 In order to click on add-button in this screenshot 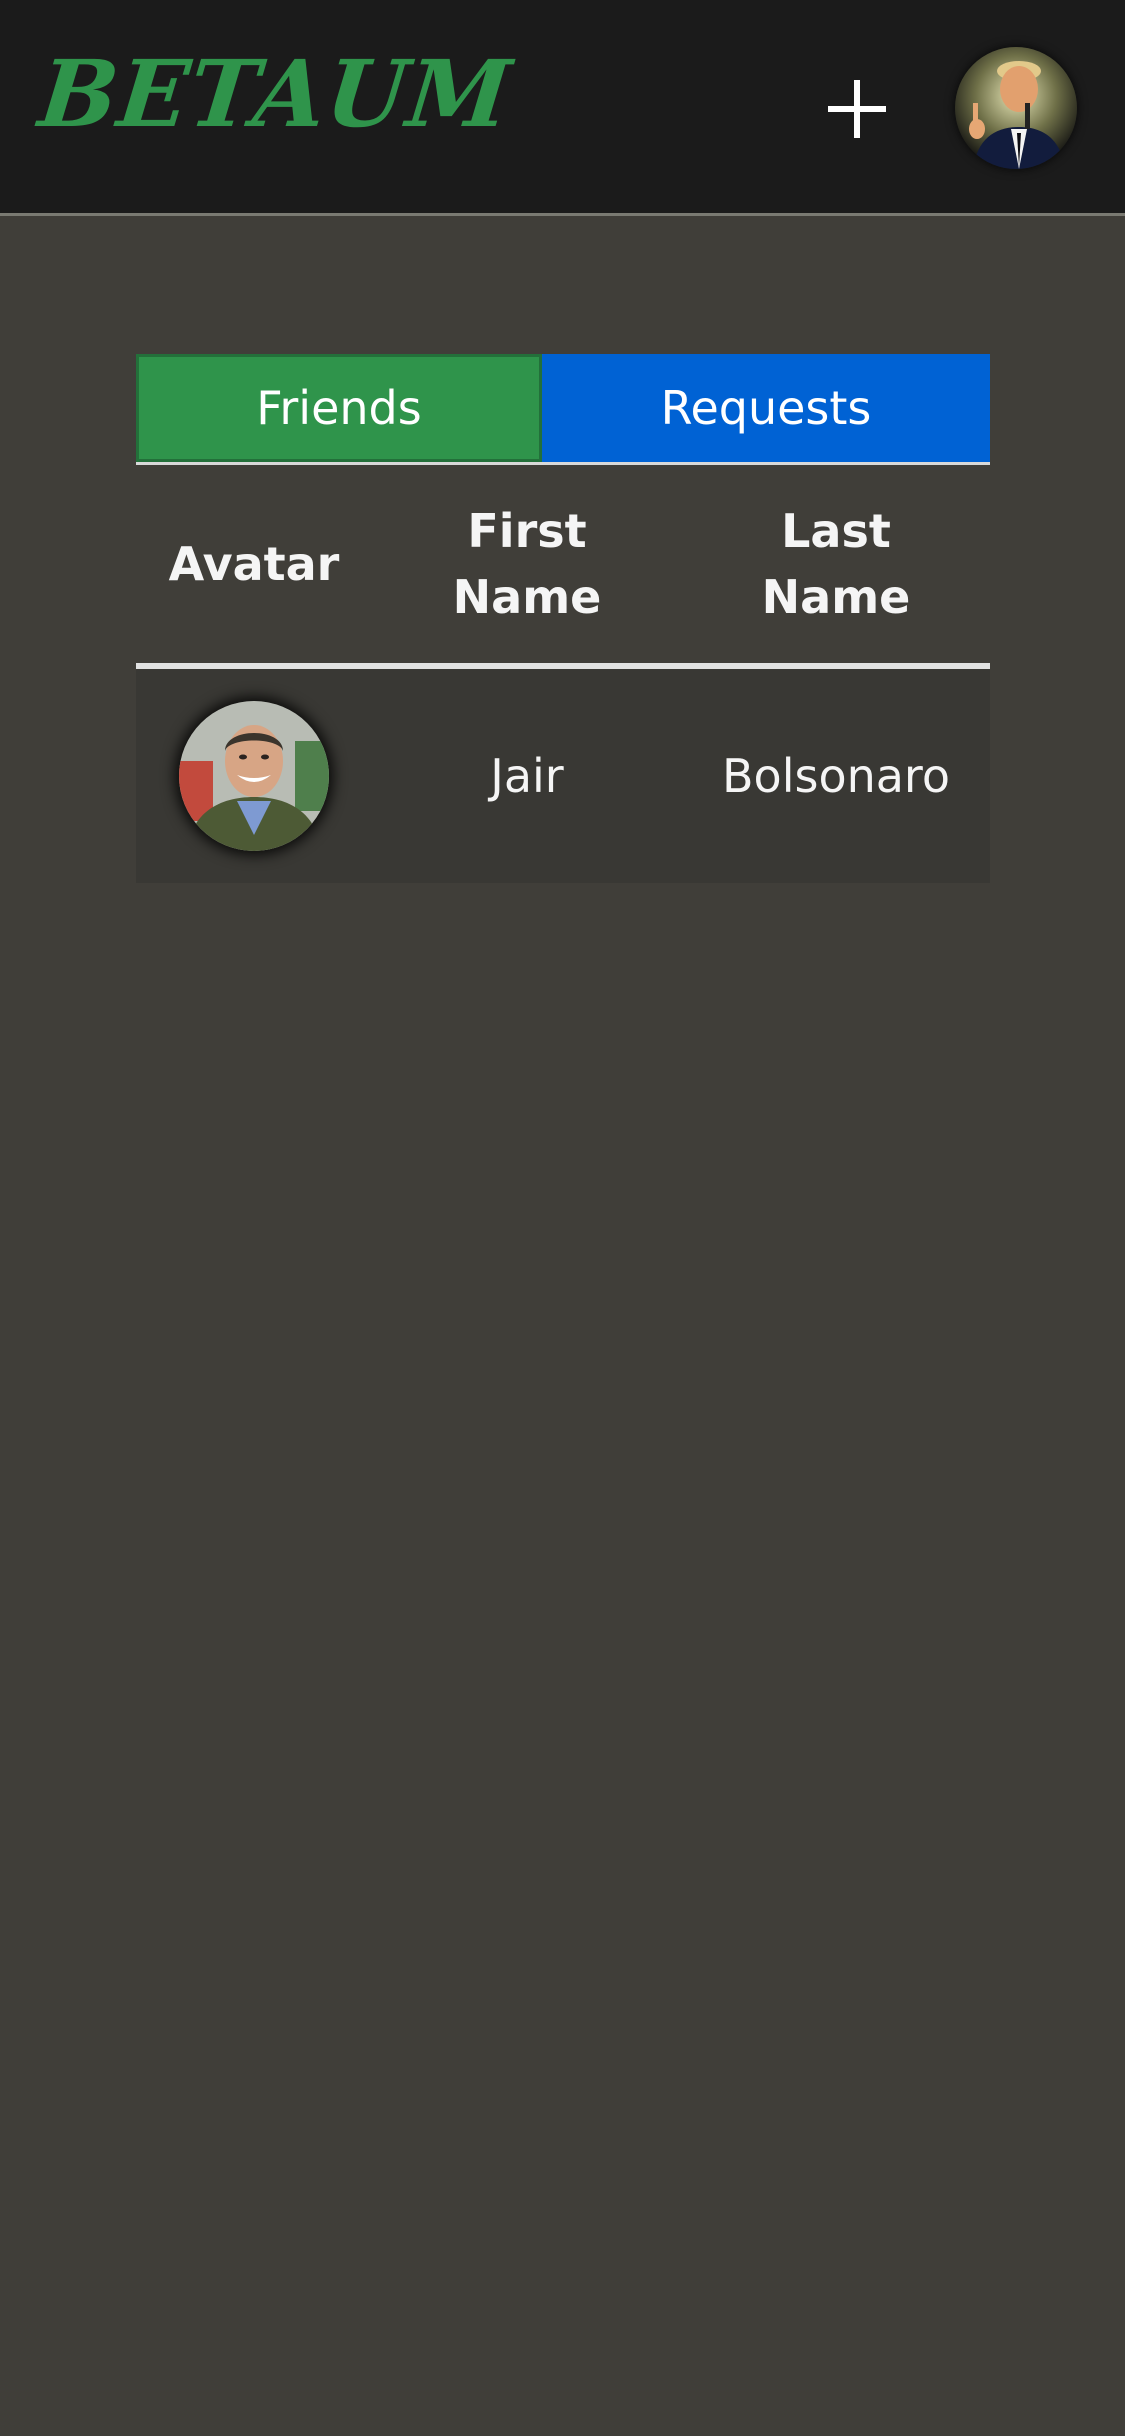, I will do `click(857, 109)`.